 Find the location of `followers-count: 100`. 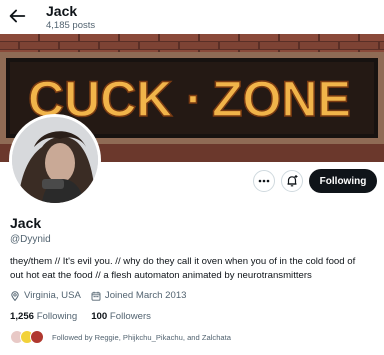

followers-count: 100 is located at coordinates (99, 316).